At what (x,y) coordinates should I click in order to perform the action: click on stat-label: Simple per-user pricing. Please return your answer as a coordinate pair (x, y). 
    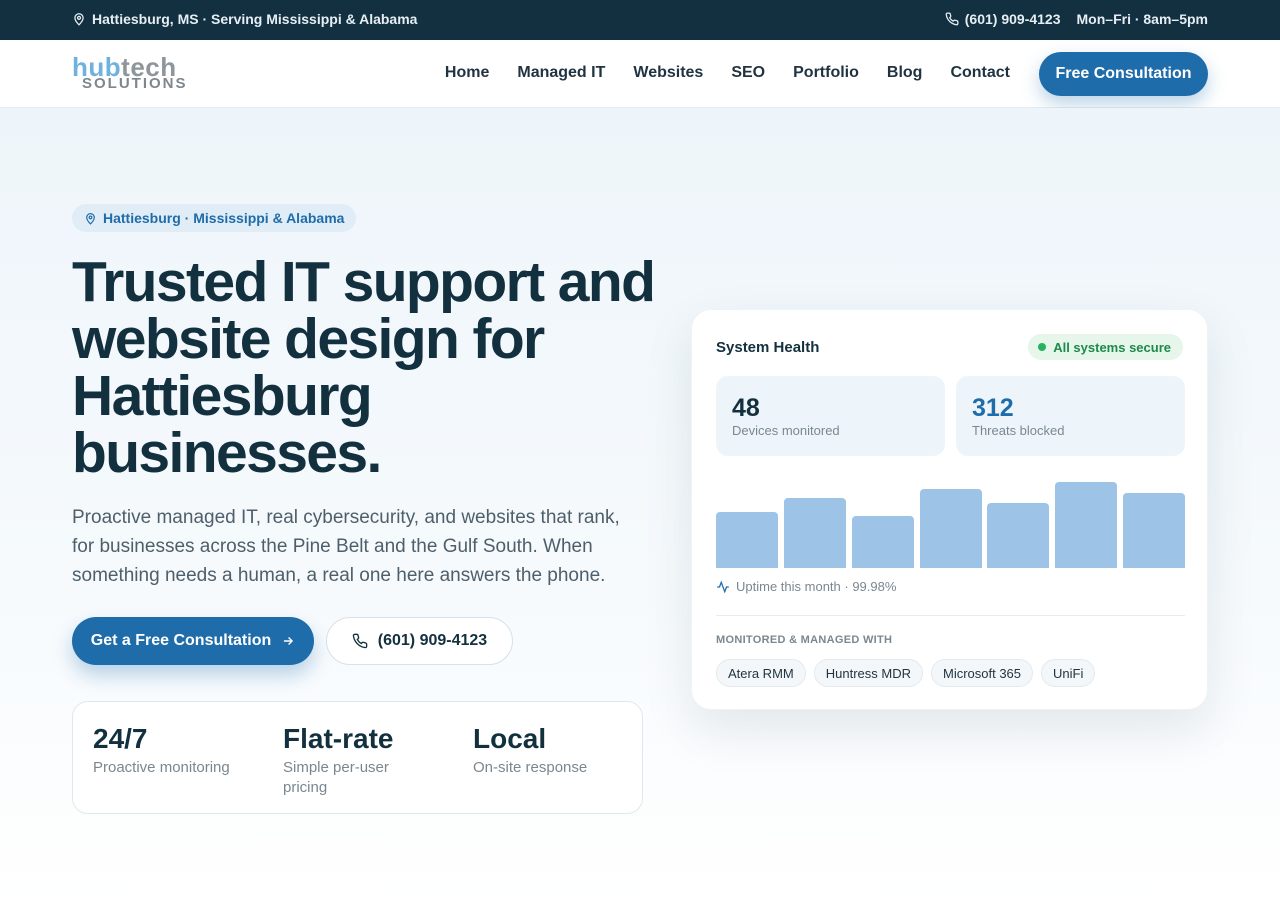
    Looking at the image, I should click on (336, 777).